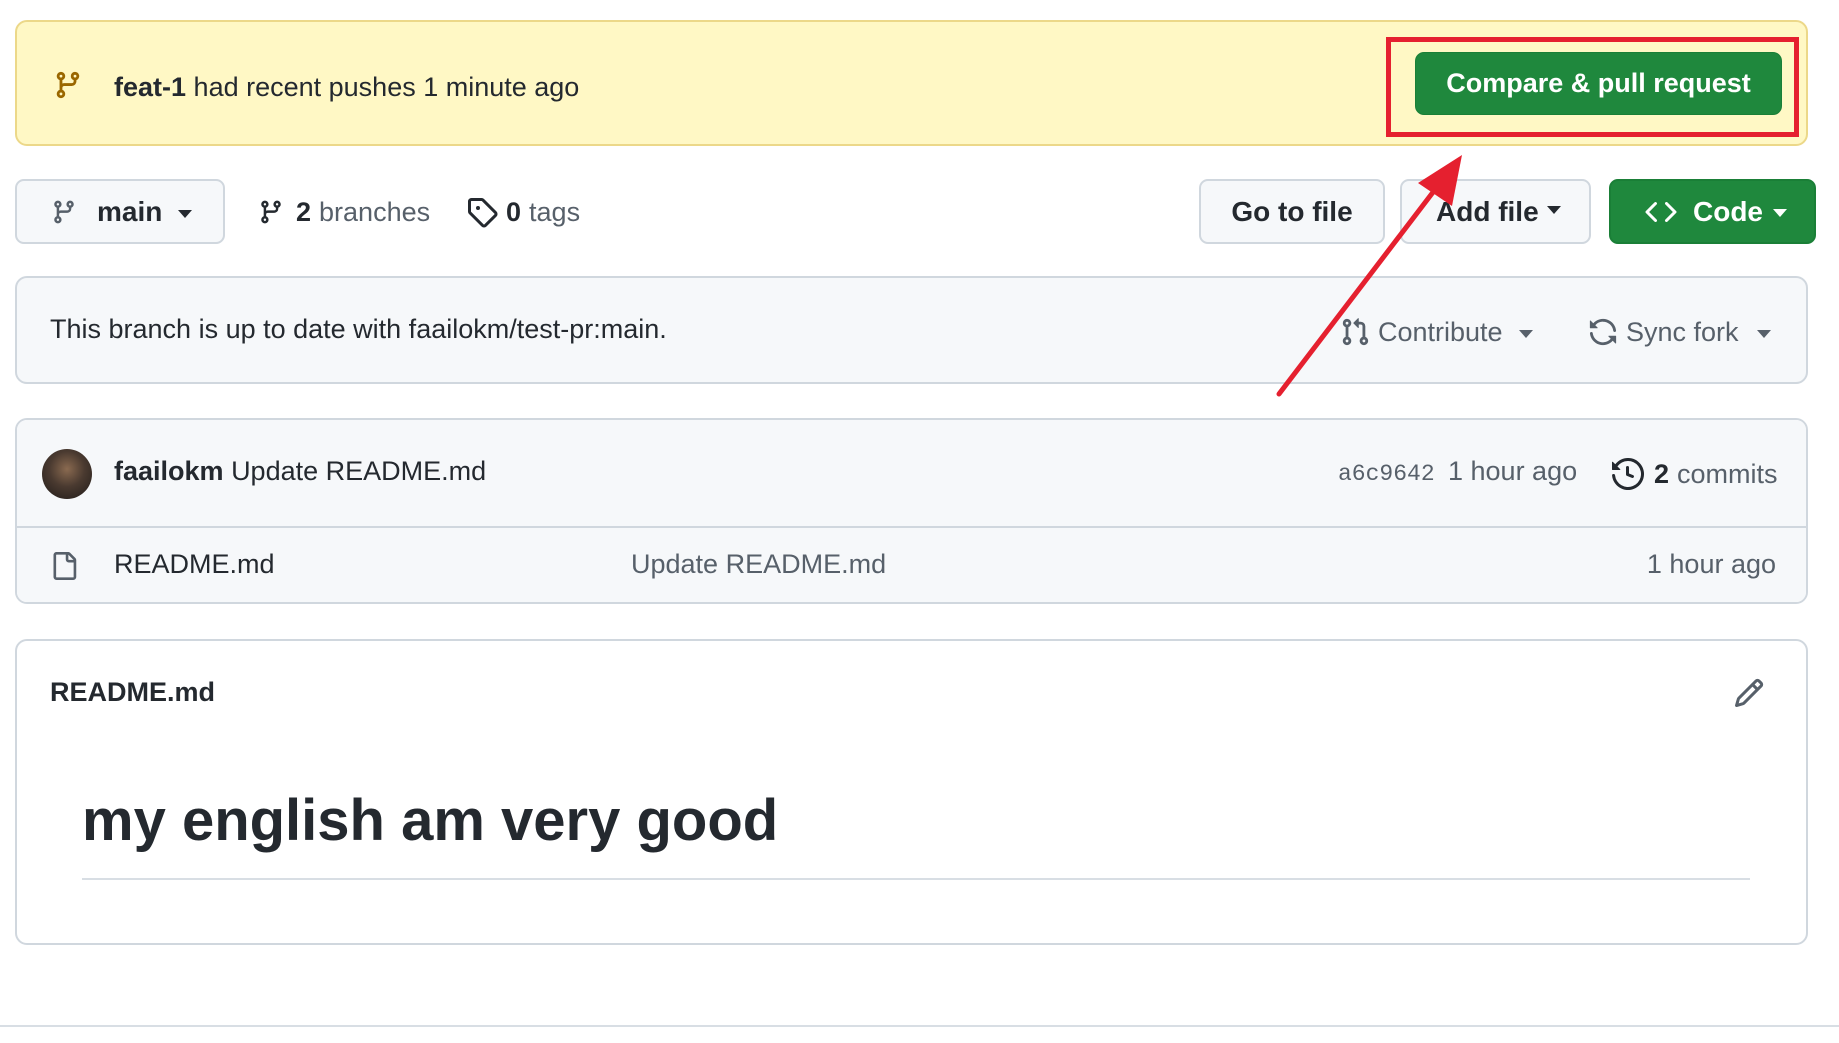 The height and width of the screenshot is (1043, 1839). What do you see at coordinates (1603, 332) in the screenshot?
I see `sync-icon` at bounding box center [1603, 332].